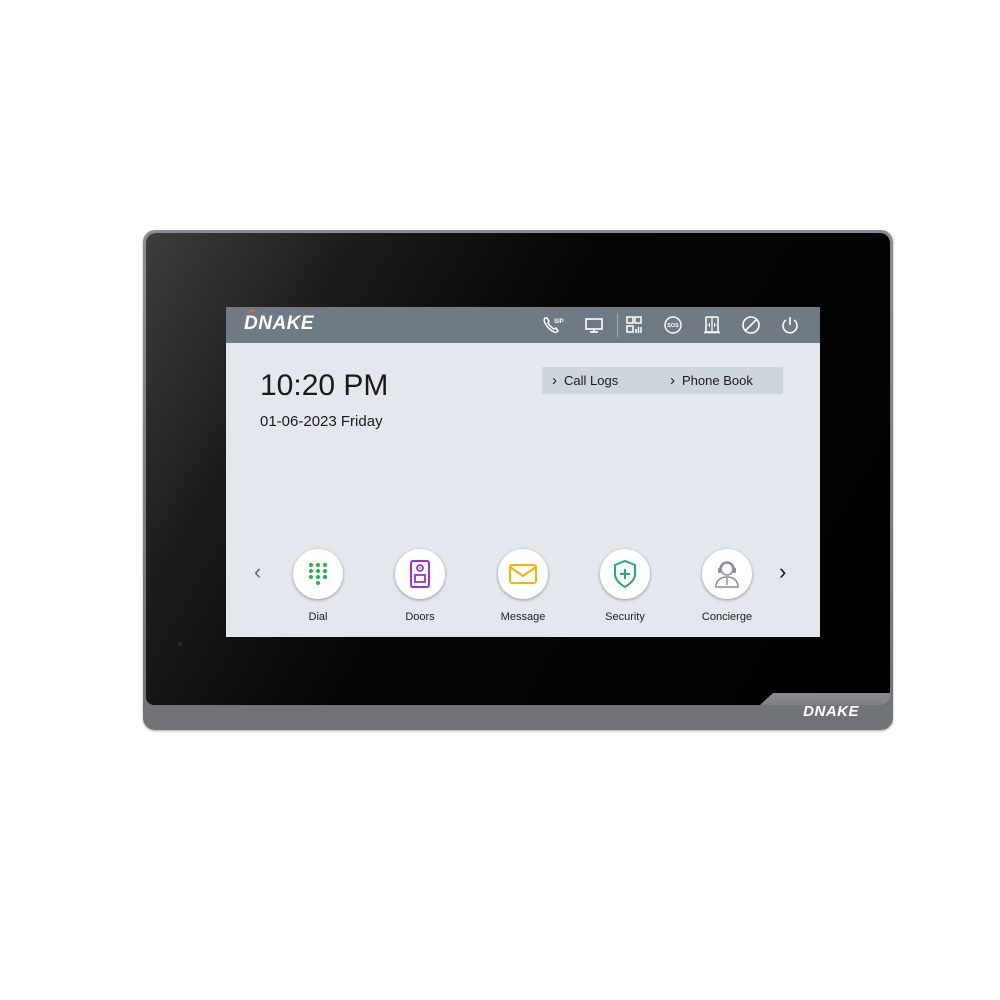 The height and width of the screenshot is (1000, 1000). I want to click on do-not-disturb-icon, so click(751, 325).